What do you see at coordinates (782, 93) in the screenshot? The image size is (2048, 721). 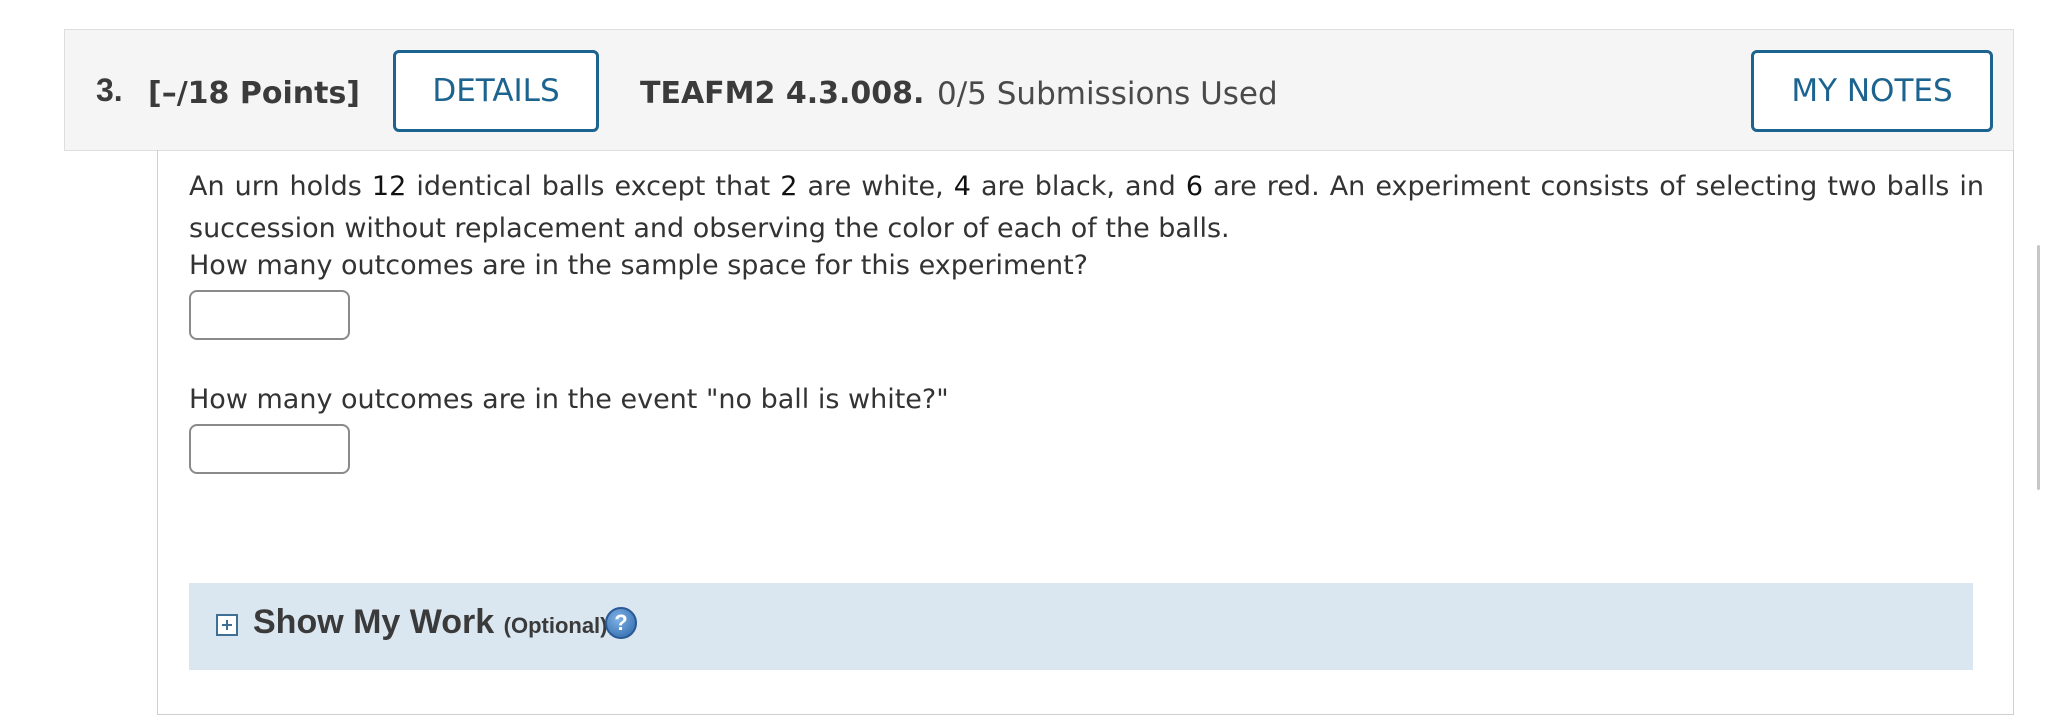 I see `problem-code: TEAFM2 4.3.008.` at bounding box center [782, 93].